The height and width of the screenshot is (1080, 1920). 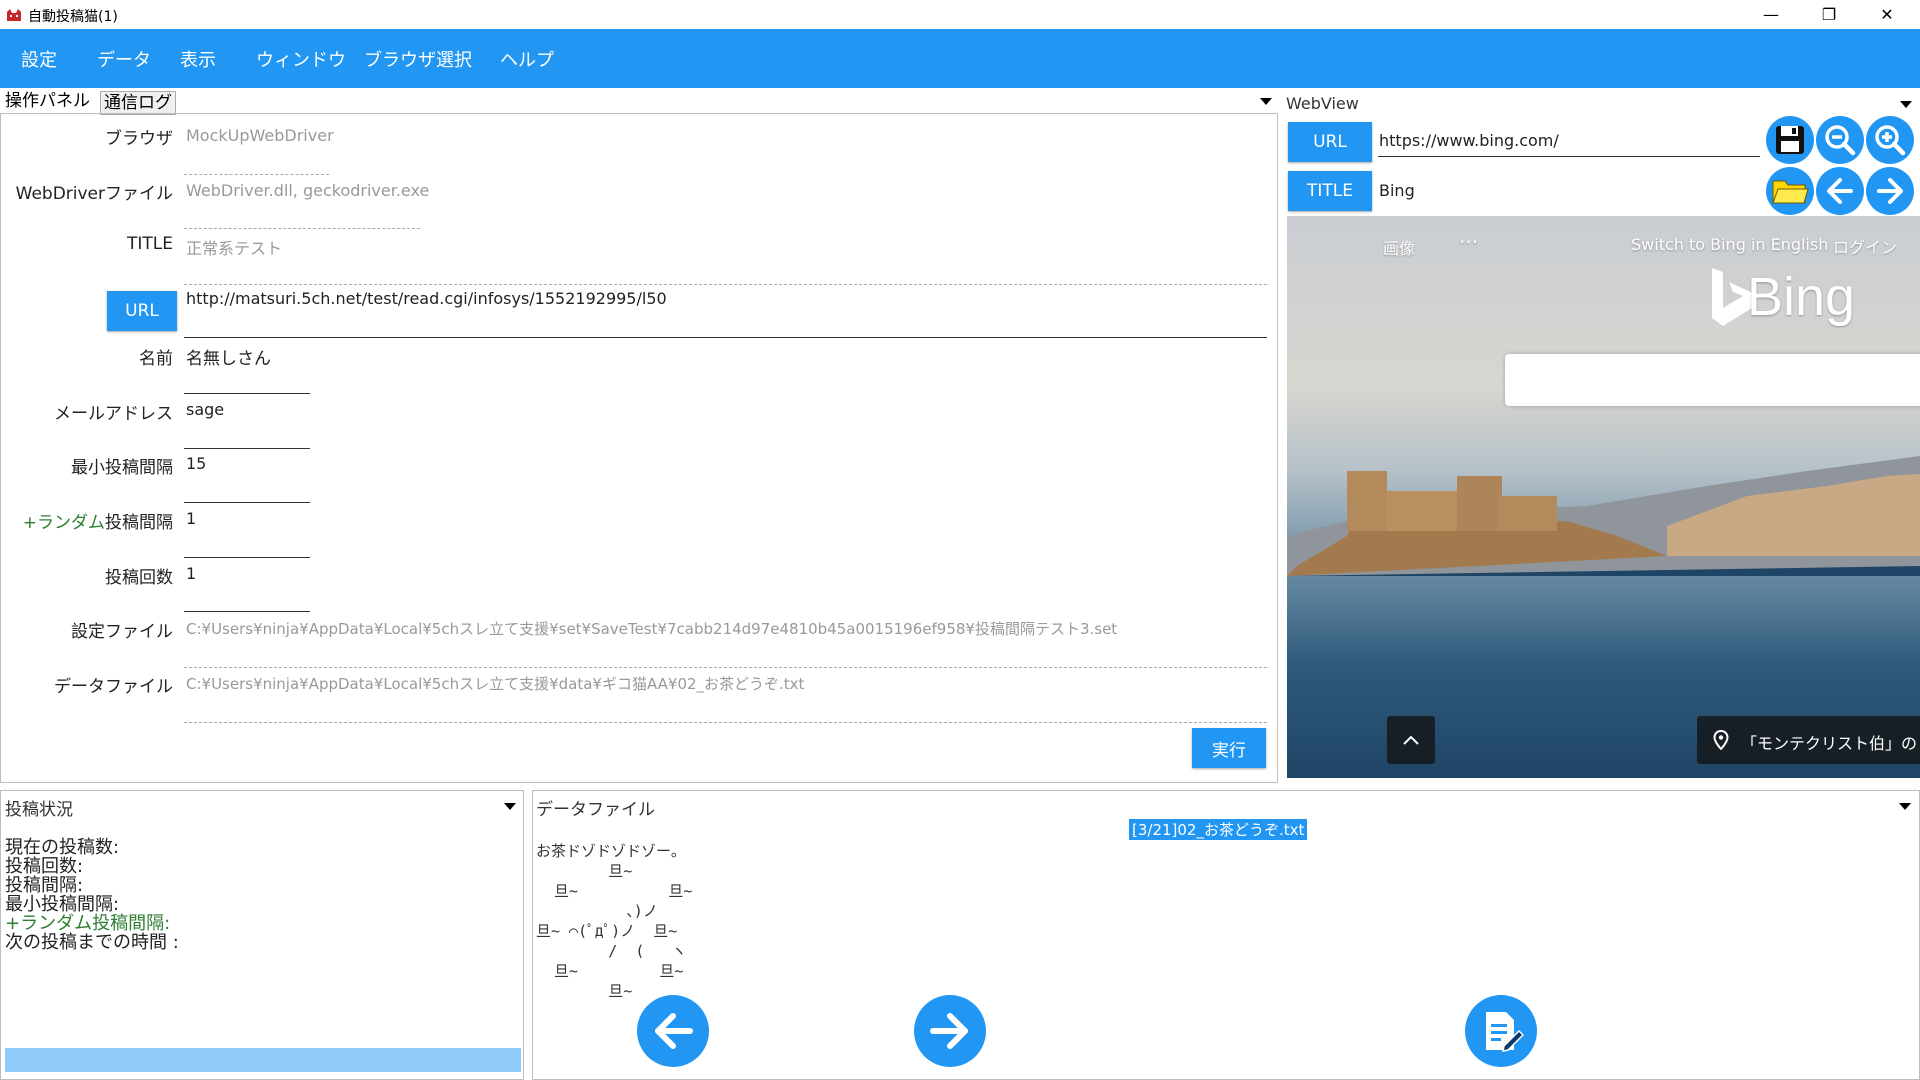 What do you see at coordinates (1218, 829) in the screenshot?
I see `data-file-tag: [3/21]02_お茶どうぞ.txt` at bounding box center [1218, 829].